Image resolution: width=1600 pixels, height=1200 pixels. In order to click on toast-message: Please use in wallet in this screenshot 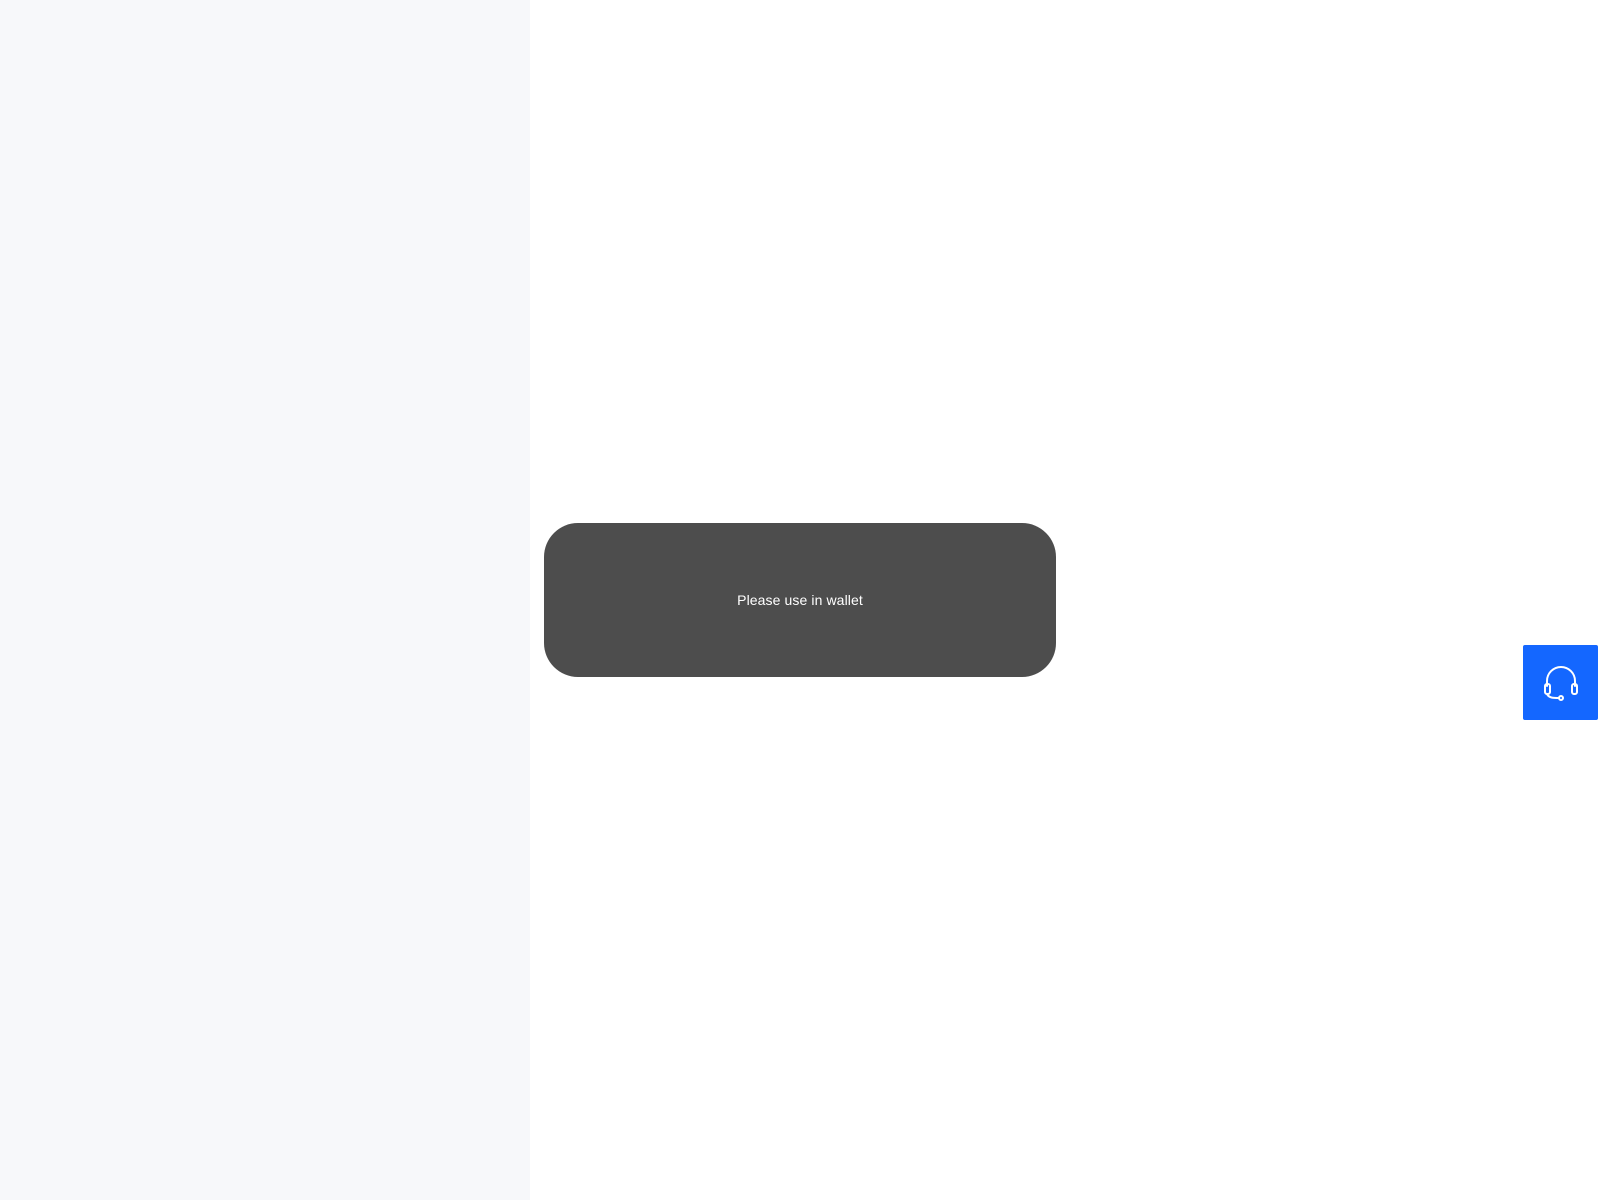, I will do `click(800, 600)`.